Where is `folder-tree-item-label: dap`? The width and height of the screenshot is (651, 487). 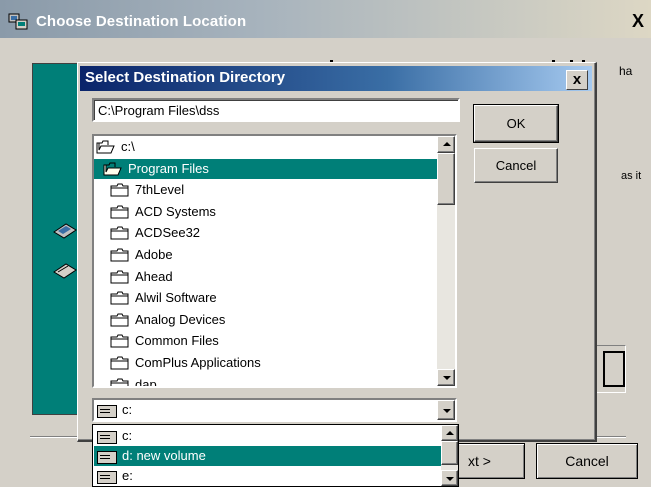 folder-tree-item-label: dap is located at coordinates (146, 382).